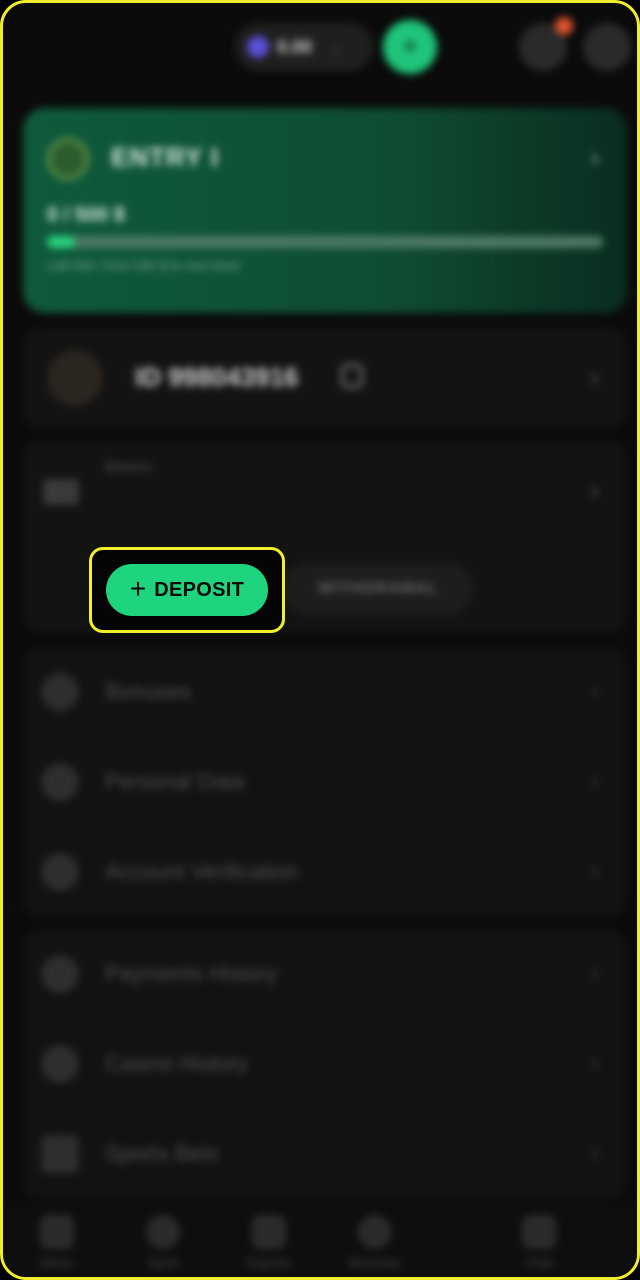 This screenshot has height=1280, width=640. Describe the element at coordinates (336, 46) in the screenshot. I see `chevron-down-icon: ⌄` at that location.